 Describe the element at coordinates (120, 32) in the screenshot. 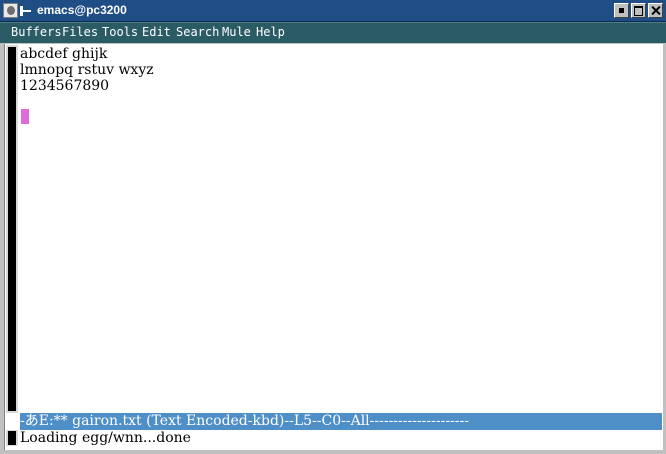

I see `menu-tools: Tools` at that location.